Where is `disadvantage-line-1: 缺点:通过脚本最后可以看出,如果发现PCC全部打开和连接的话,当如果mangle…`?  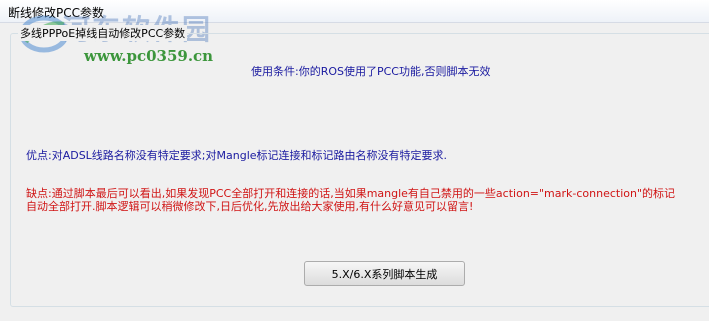
disadvantage-line-1: 缺点:通过脚本最后可以看出,如果发现PCC全部打开和连接的话,当如果mangle… is located at coordinates (351, 193).